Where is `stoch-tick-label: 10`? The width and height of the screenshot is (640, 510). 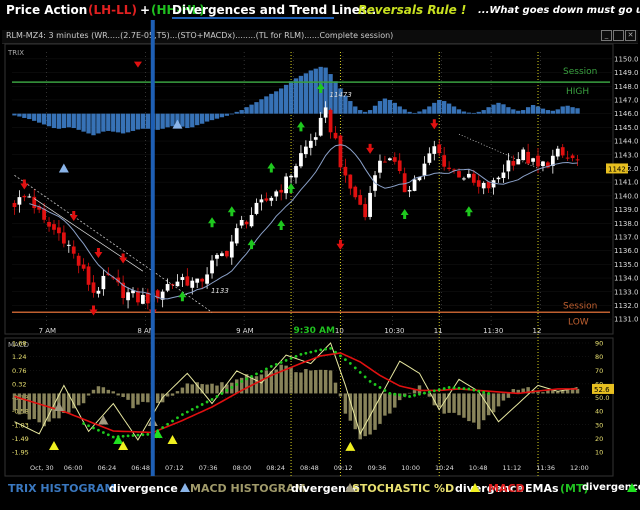
stoch-tick-label: 10 is located at coordinates (599, 453).